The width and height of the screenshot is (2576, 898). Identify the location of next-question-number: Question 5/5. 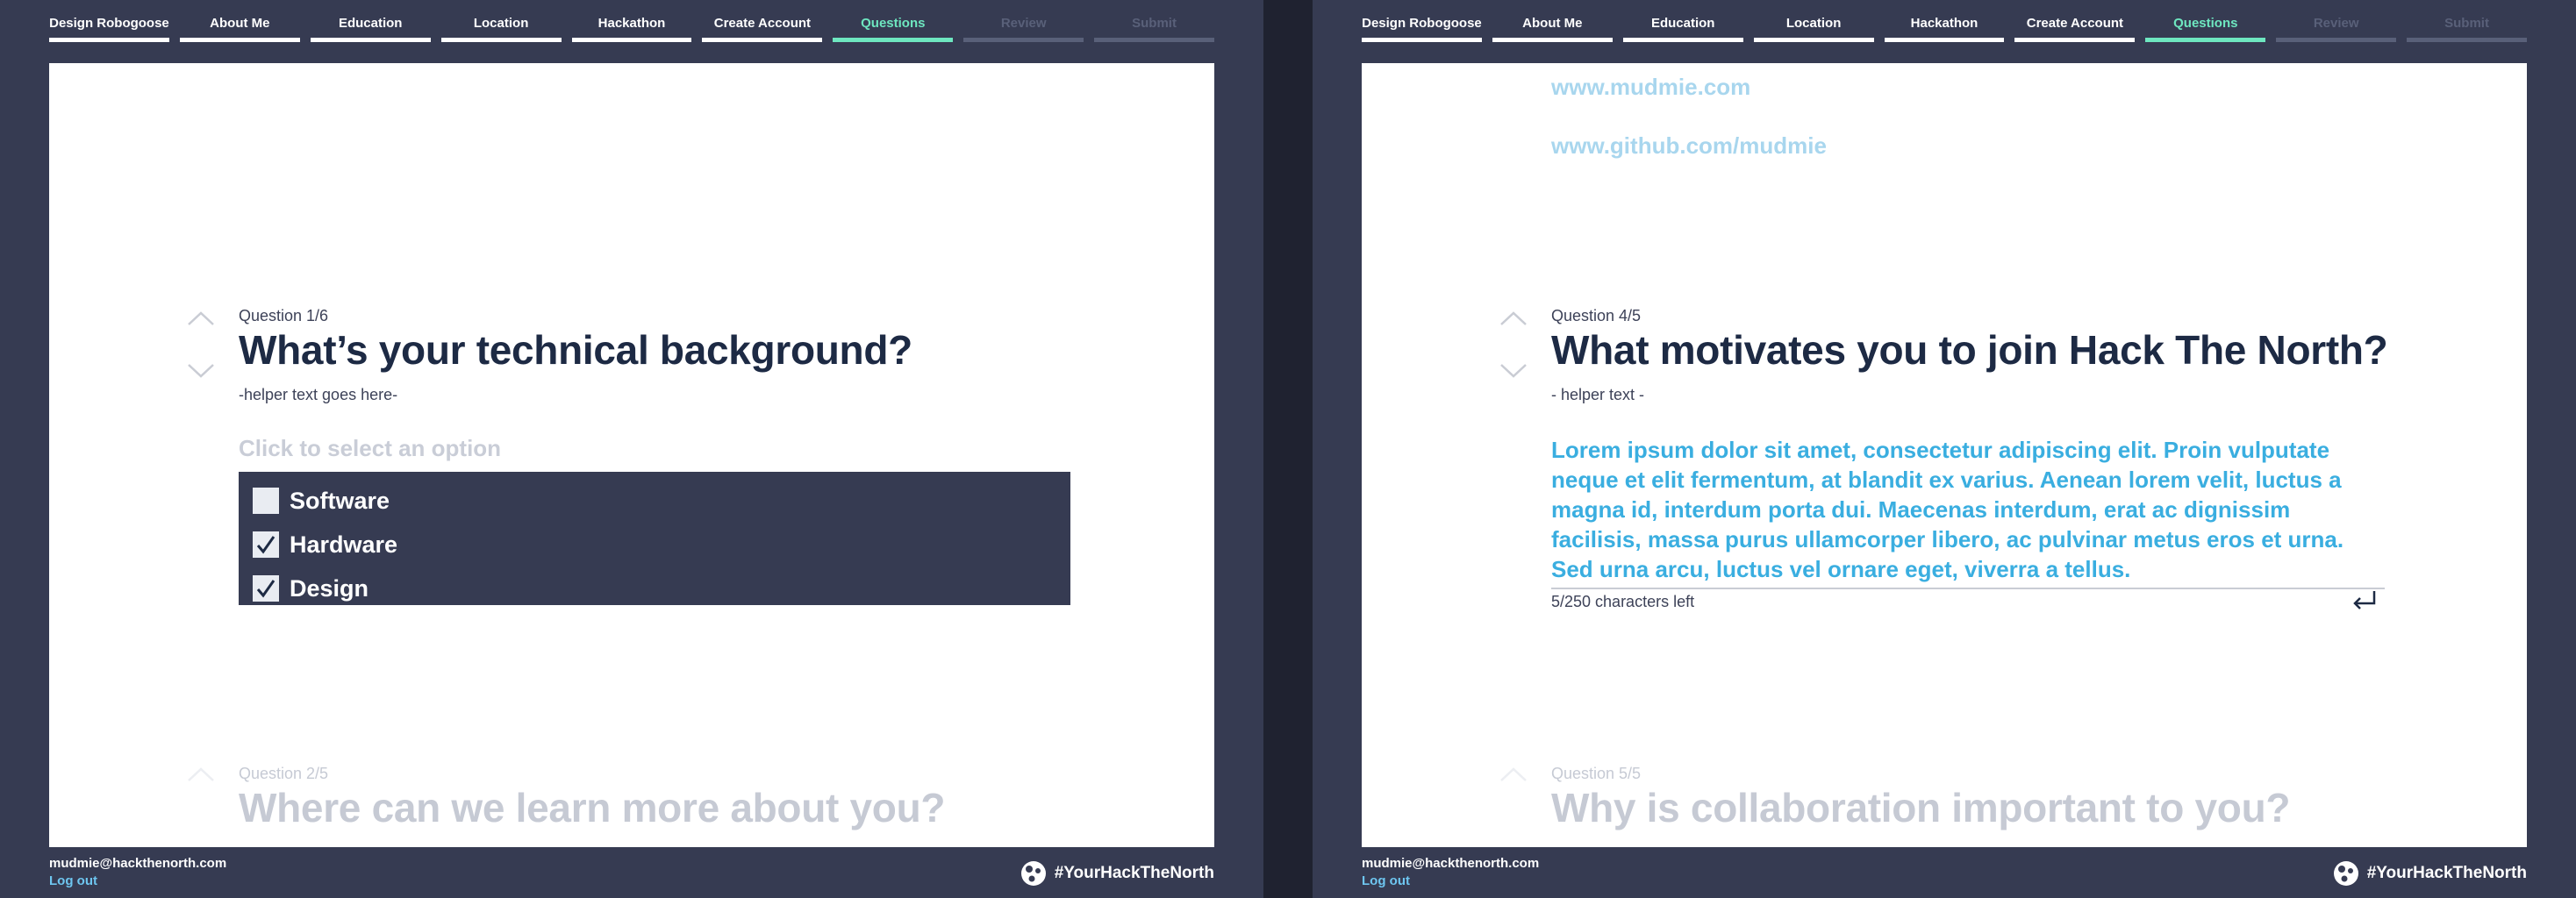
(1596, 773).